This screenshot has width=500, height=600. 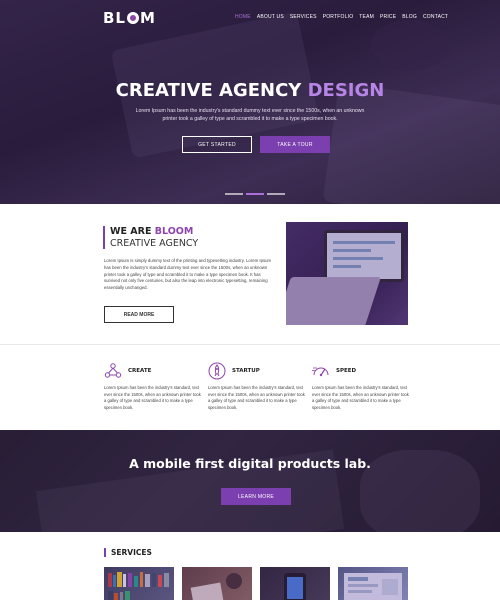 I want to click on speed-icon, so click(x=321, y=371).